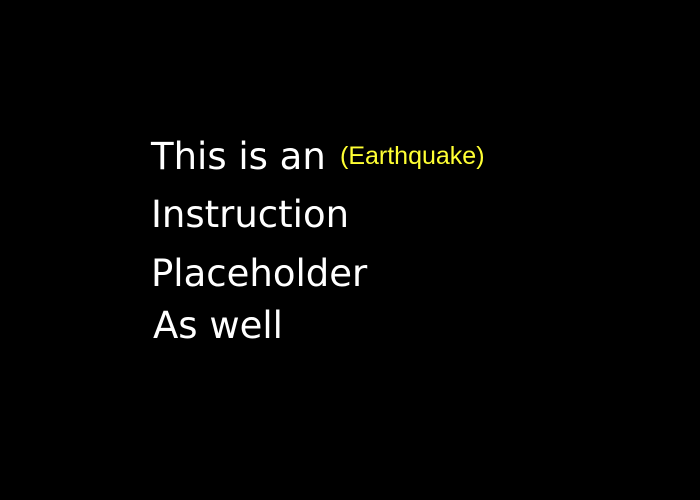  Describe the element at coordinates (238, 156) in the screenshot. I see `instruction-line-1: This is an` at that location.